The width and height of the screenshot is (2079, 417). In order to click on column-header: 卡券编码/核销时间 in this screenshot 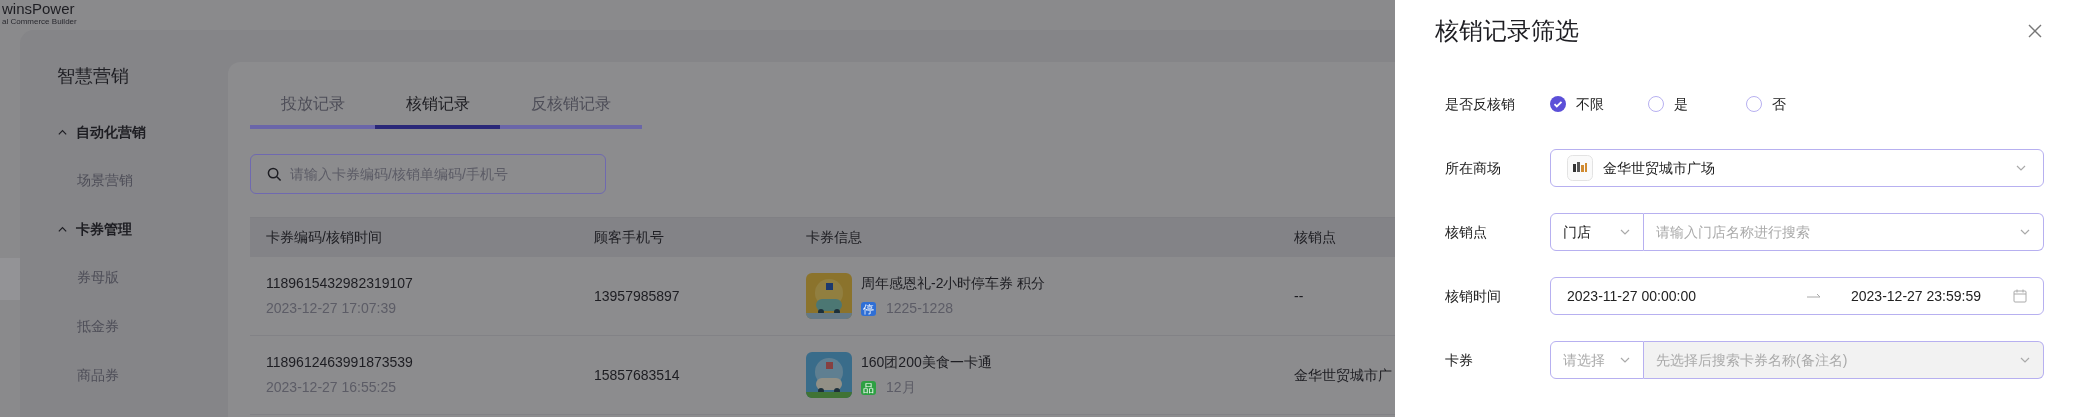, I will do `click(324, 237)`.